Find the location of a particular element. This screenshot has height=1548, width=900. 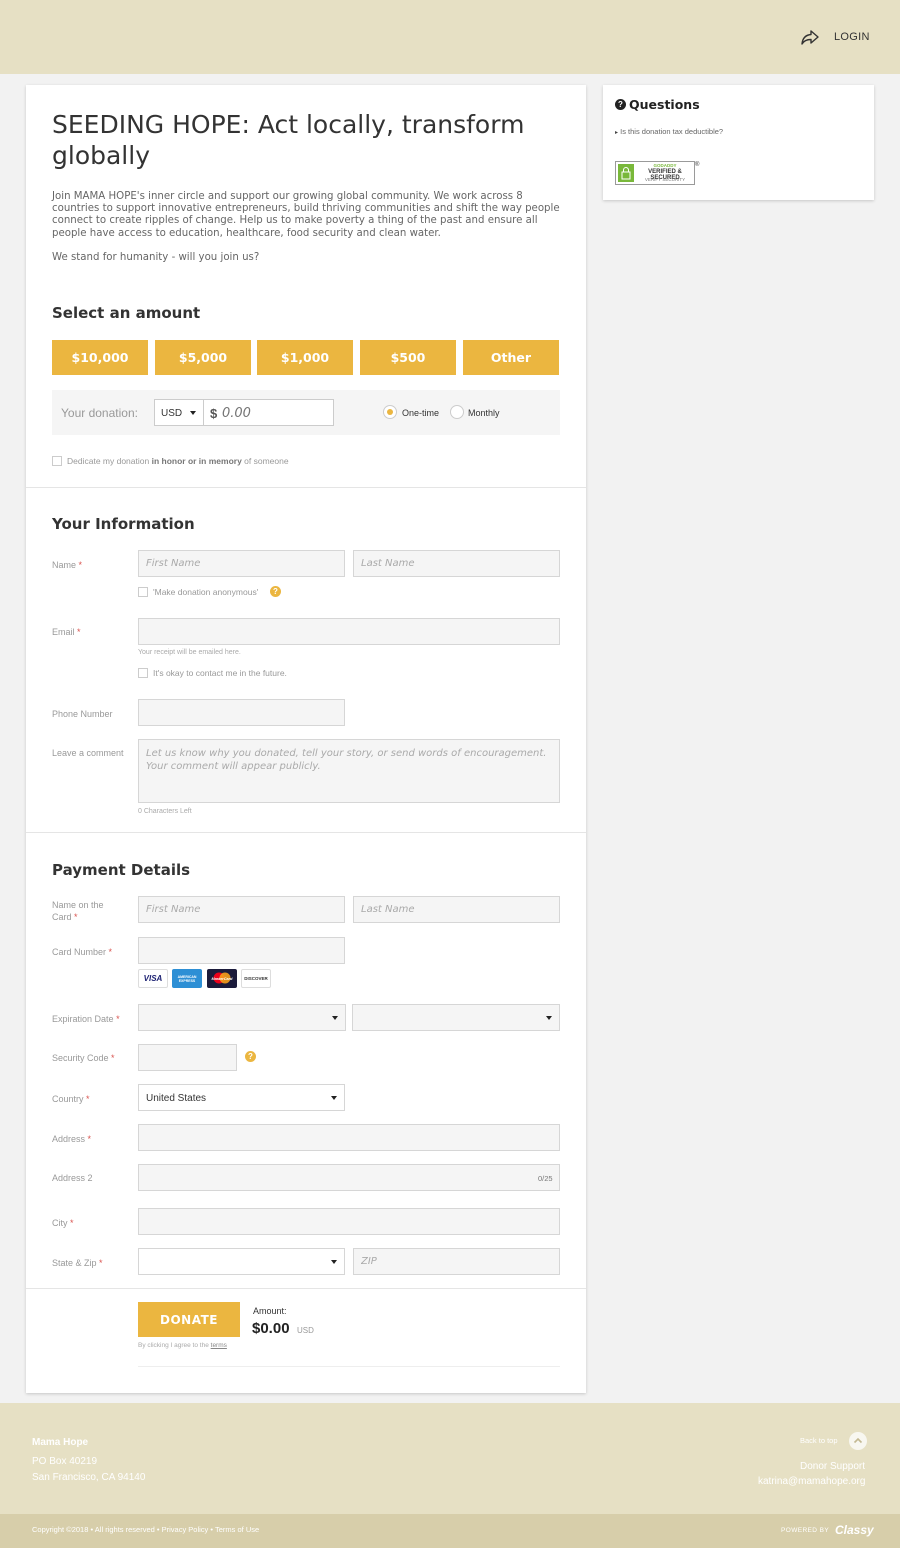

currency-value: USD is located at coordinates (172, 413).